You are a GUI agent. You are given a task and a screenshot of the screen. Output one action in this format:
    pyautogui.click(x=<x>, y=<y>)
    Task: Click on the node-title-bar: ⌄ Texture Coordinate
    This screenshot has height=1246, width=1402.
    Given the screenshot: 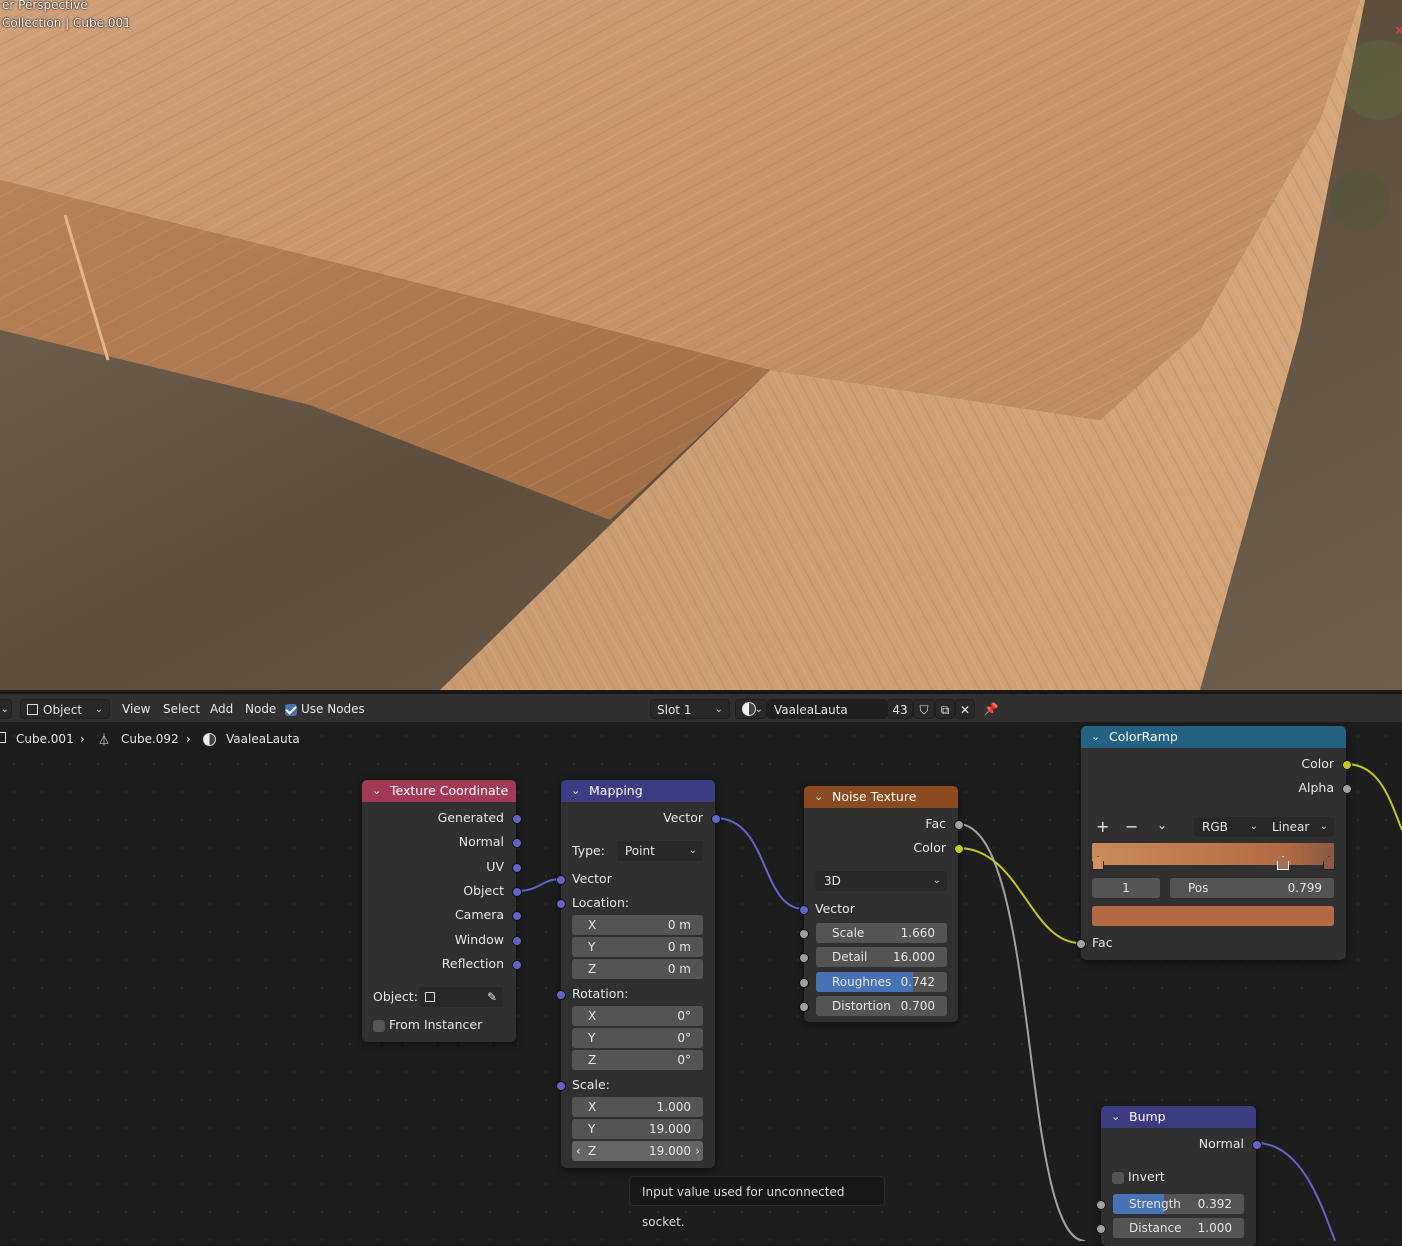 What is the action you would take?
    pyautogui.click(x=439, y=791)
    